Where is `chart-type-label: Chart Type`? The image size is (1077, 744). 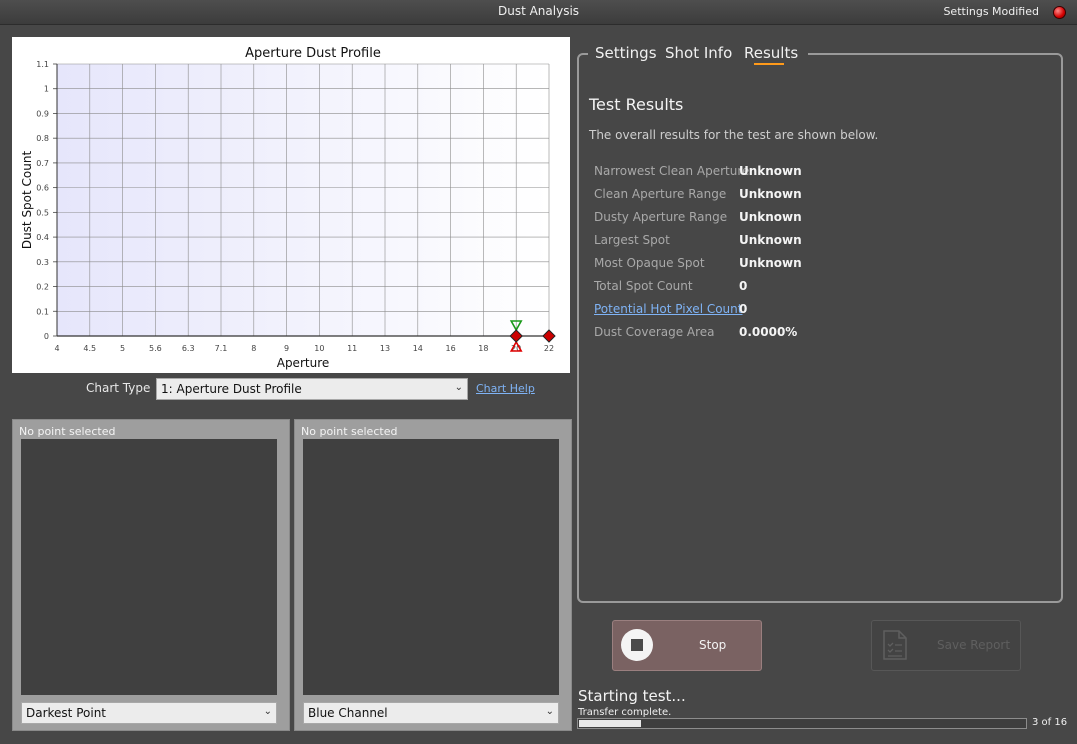 chart-type-label: Chart Type is located at coordinates (118, 388).